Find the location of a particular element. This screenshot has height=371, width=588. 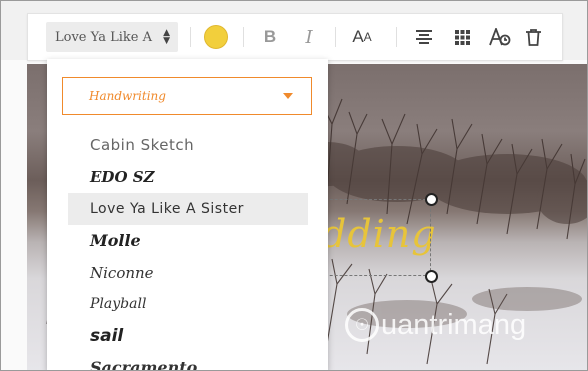

resize-handle-top-right is located at coordinates (431, 199).